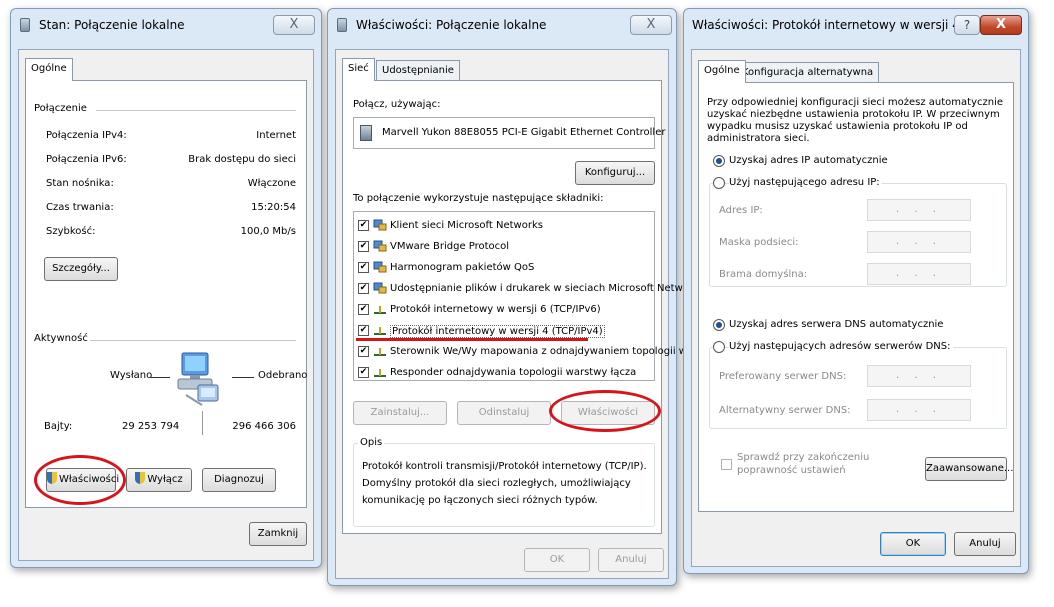 The image size is (1054, 607). I want to click on status-titlebar: Stan: Połączenie lokalne X, so click(166, 25).